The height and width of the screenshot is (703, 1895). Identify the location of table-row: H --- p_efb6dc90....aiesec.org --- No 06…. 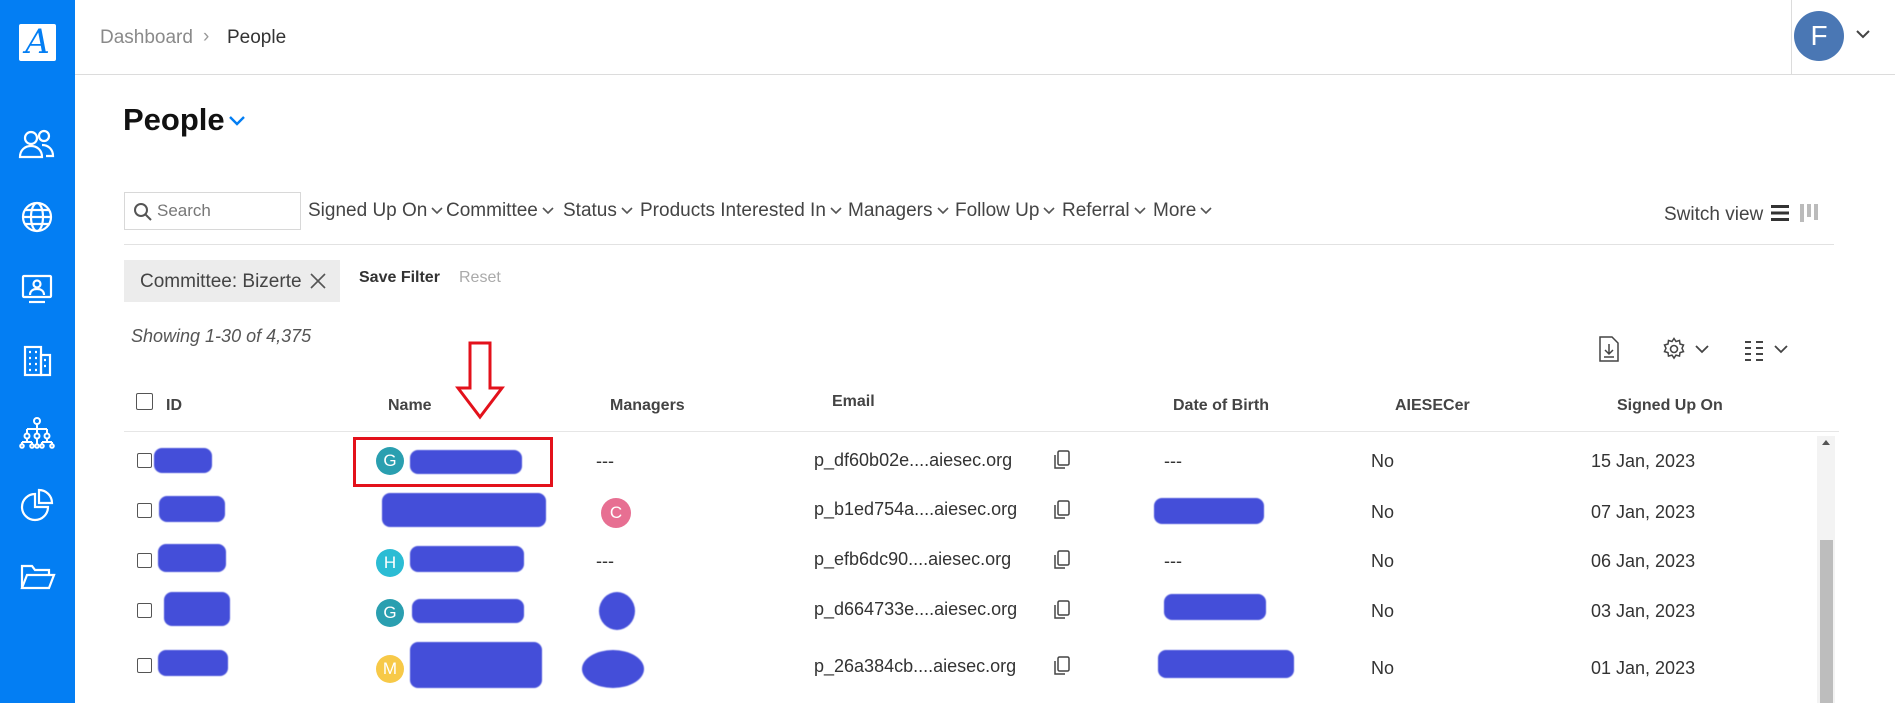
(971, 561).